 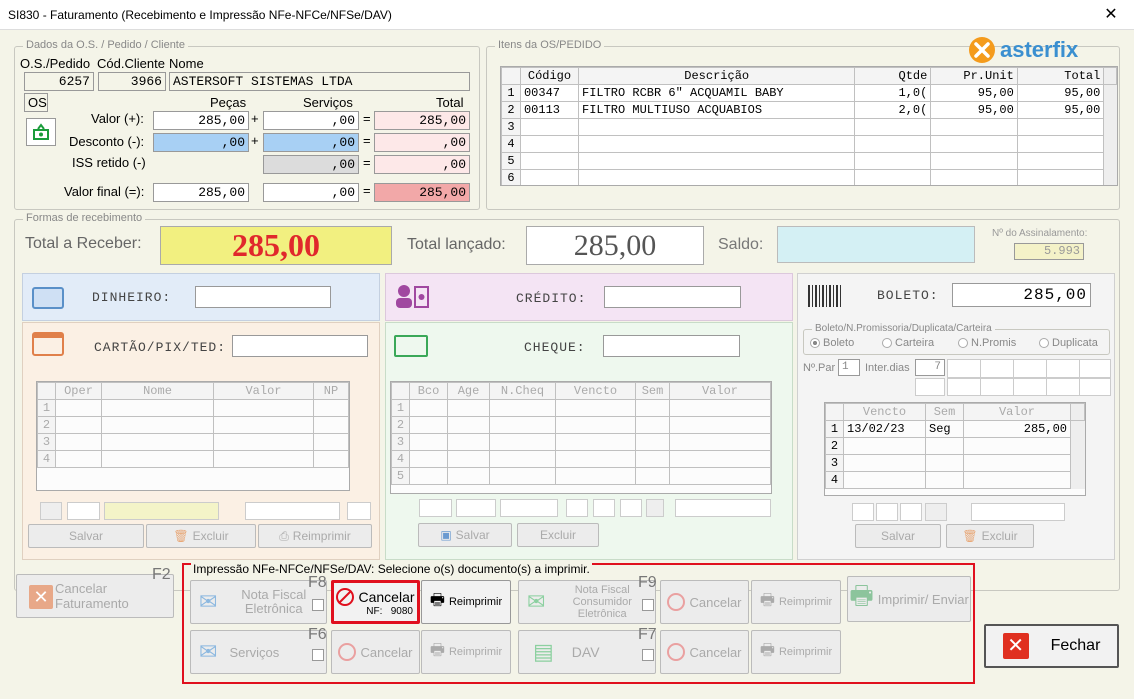 What do you see at coordinates (105, 45) in the screenshot?
I see `os-group-title: Dados da O.S. / Pedido / Cliente` at bounding box center [105, 45].